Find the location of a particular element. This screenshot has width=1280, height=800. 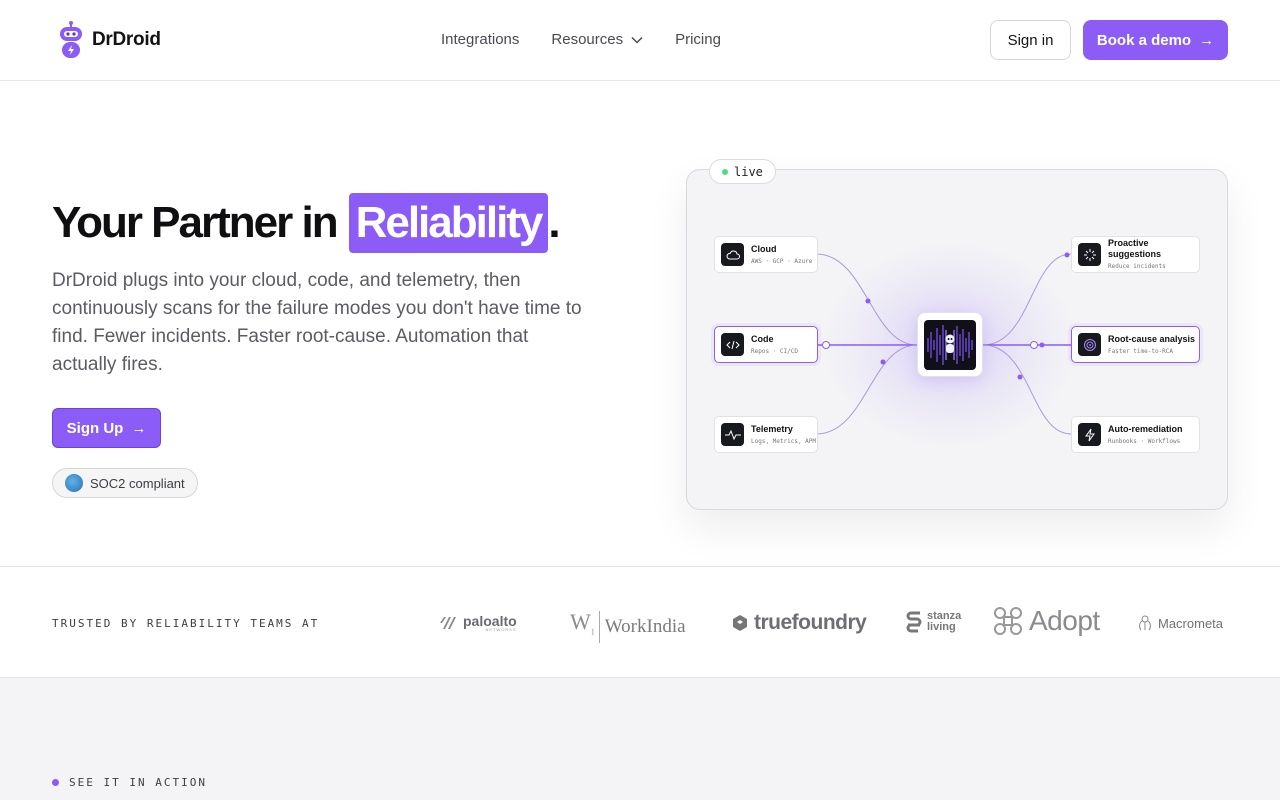

macrometa-mark-icon is located at coordinates (1145, 623).